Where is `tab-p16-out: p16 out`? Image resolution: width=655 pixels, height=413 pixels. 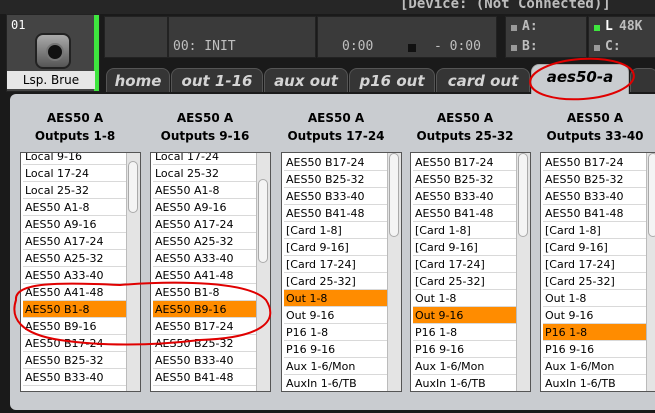 tab-p16-out: p16 out is located at coordinates (392, 80).